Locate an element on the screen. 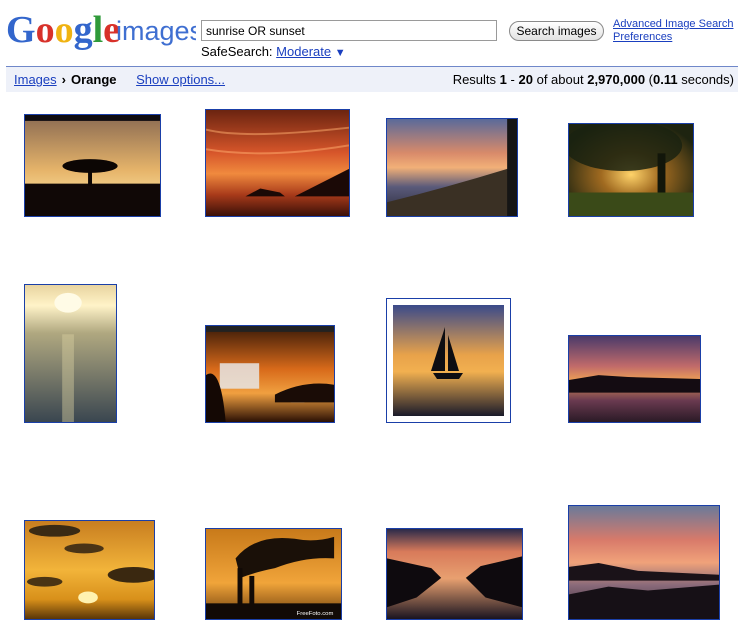 This screenshot has width=740, height=638. results-from: 1 is located at coordinates (503, 79).